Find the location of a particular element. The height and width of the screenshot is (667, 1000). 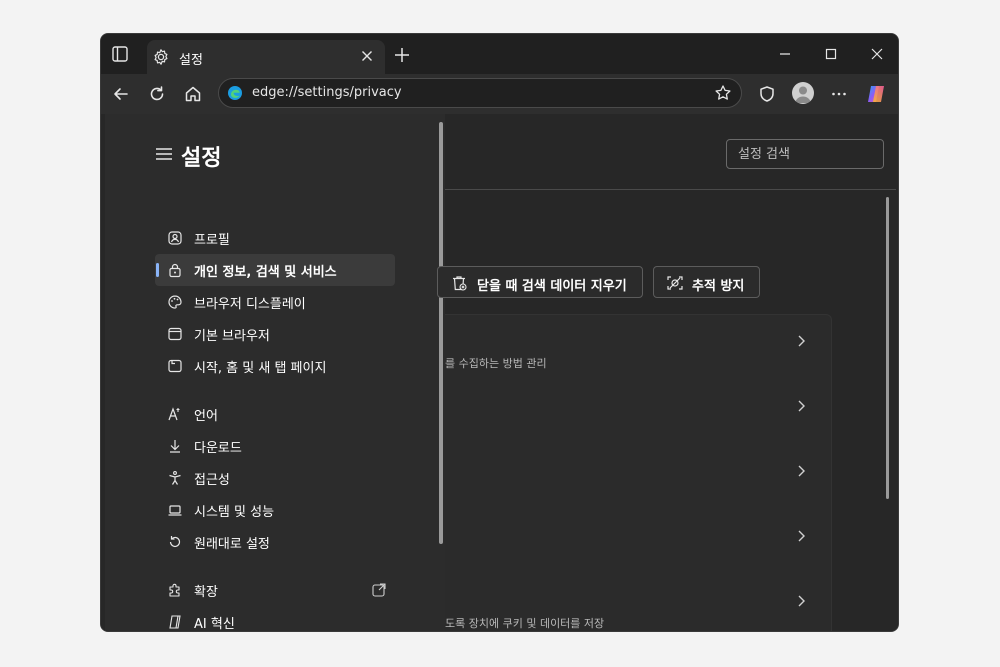

favorite-star-icon is located at coordinates (723, 93).